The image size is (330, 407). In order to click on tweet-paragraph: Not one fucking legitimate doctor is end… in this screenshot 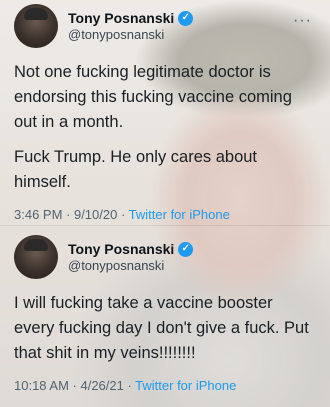, I will do `click(153, 97)`.